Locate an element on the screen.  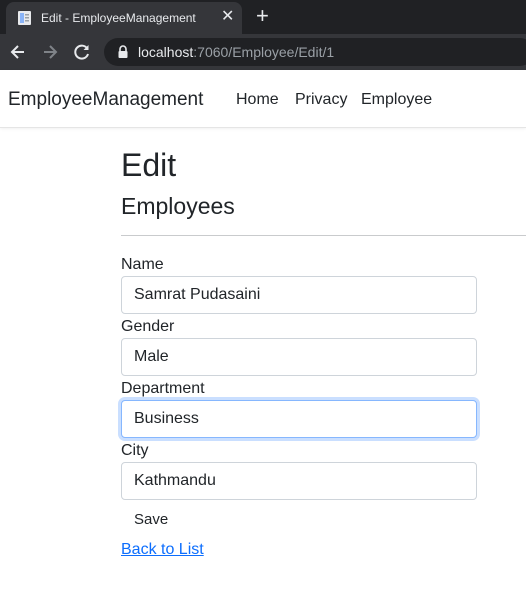
divider is located at coordinates (323, 235).